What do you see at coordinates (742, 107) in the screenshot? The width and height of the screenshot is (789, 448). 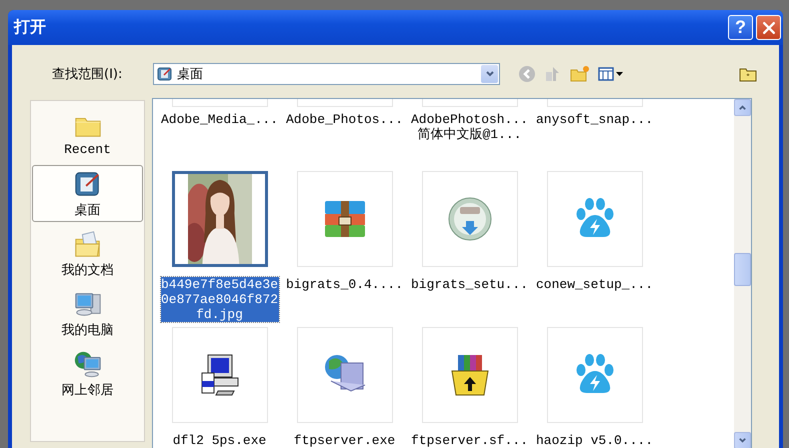 I see `scroll-up-icon` at bounding box center [742, 107].